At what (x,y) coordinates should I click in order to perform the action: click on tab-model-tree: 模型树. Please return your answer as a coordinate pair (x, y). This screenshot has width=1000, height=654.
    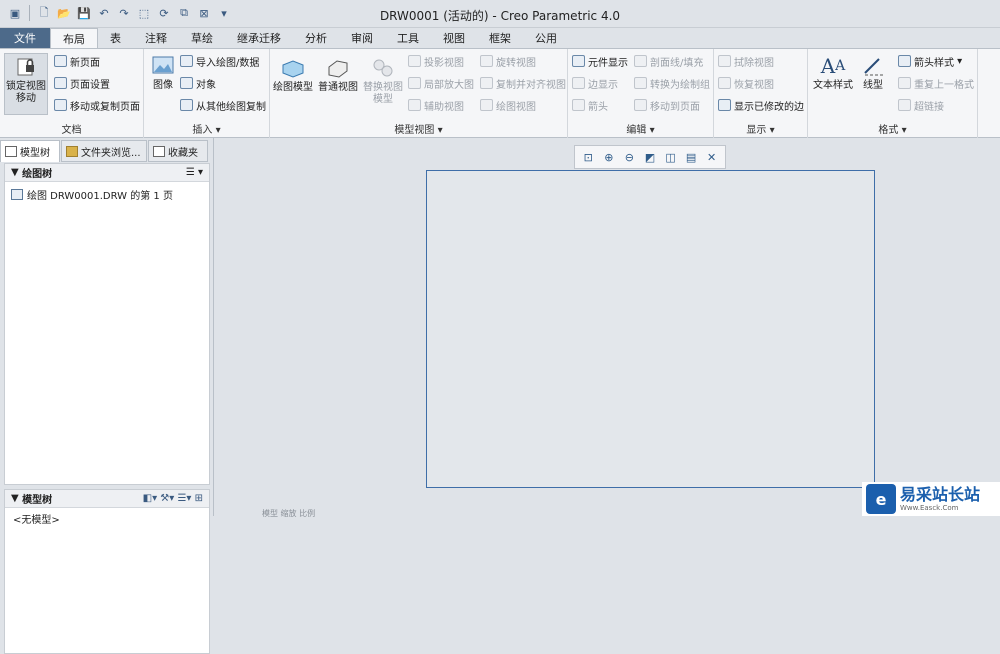
    Looking at the image, I should click on (30, 151).